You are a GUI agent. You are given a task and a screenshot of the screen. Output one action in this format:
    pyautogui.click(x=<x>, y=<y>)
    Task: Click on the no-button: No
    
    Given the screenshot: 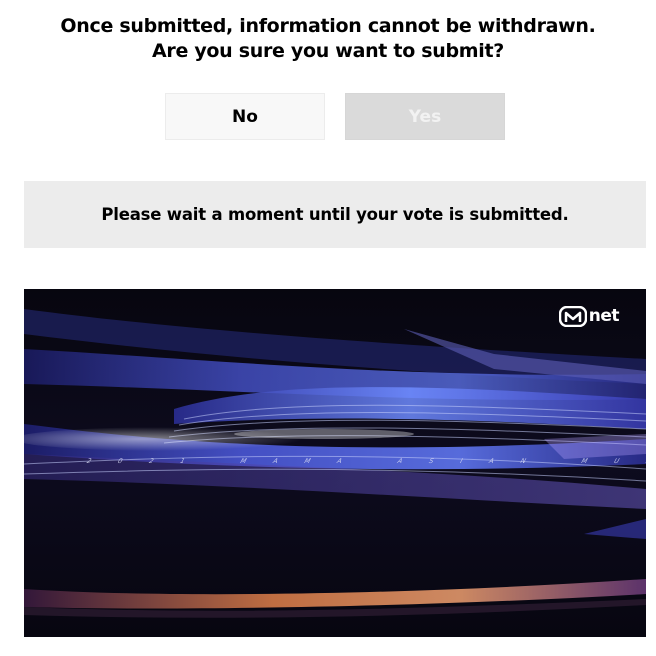 What is the action you would take?
    pyautogui.click(x=245, y=116)
    